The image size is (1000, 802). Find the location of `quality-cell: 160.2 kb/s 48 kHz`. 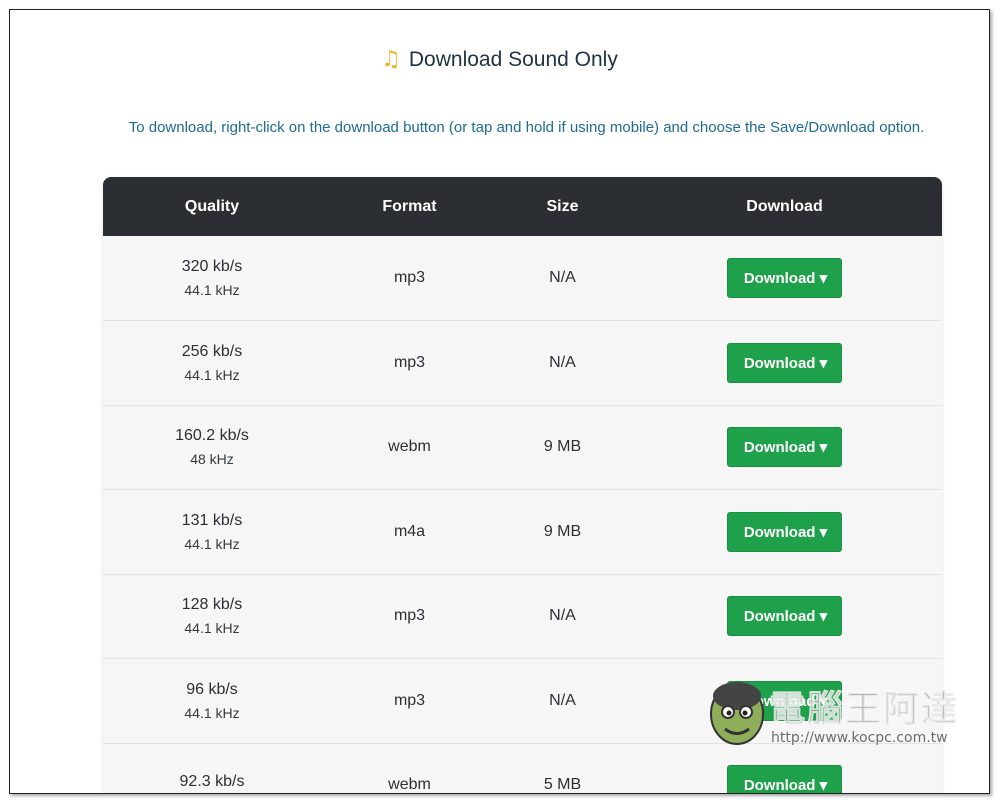

quality-cell: 160.2 kb/s 48 kHz is located at coordinates (212, 447).